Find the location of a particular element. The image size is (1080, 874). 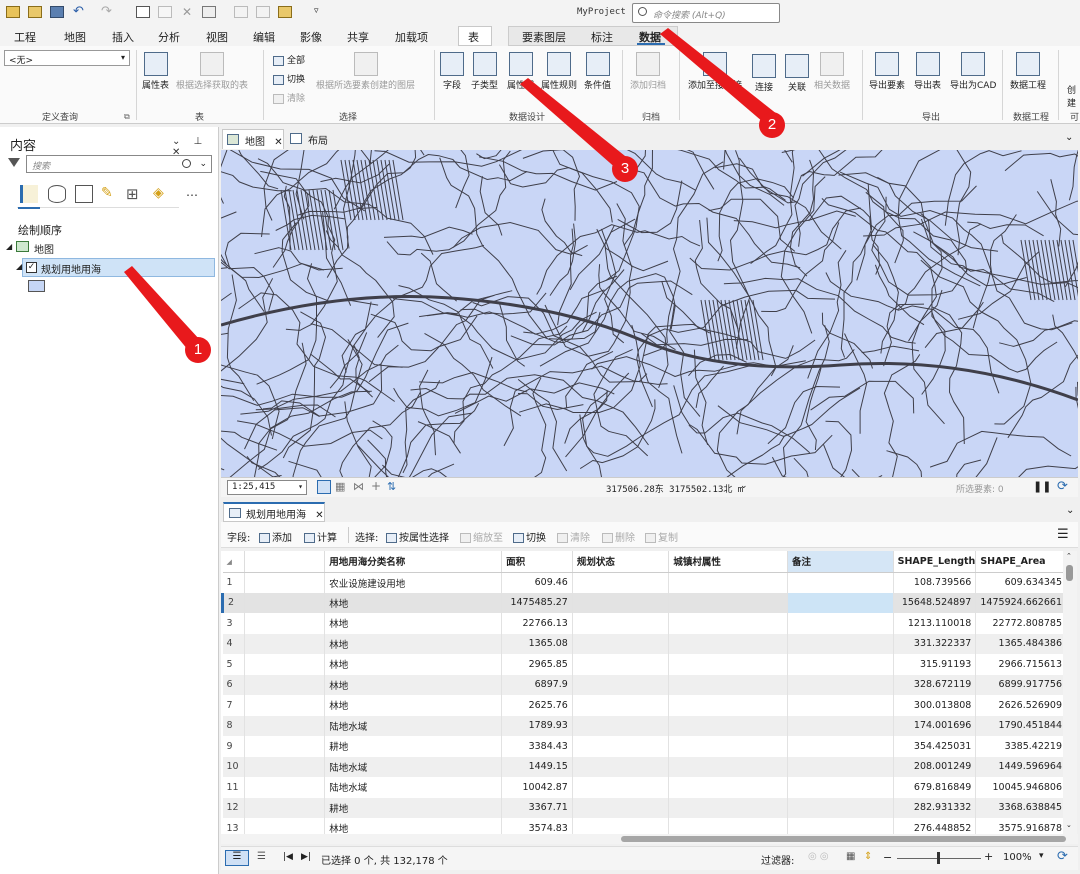

delete-button: 删除 is located at coordinates (618, 536).